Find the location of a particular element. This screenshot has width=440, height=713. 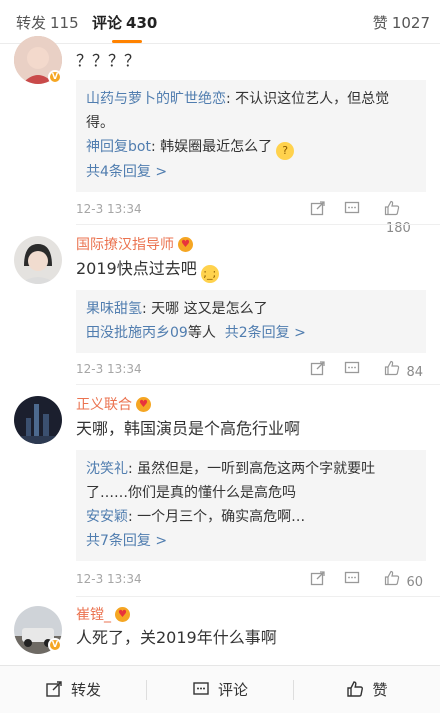

active-tab-indicator is located at coordinates (127, 41).